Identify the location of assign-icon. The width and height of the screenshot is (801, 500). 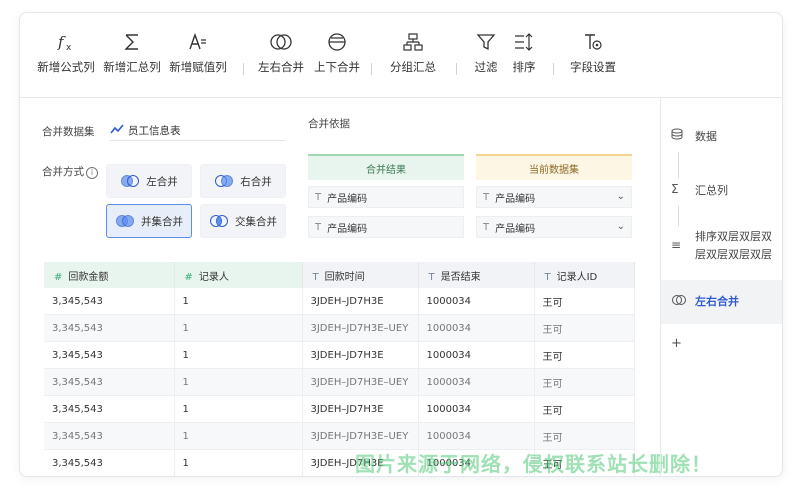
(198, 42).